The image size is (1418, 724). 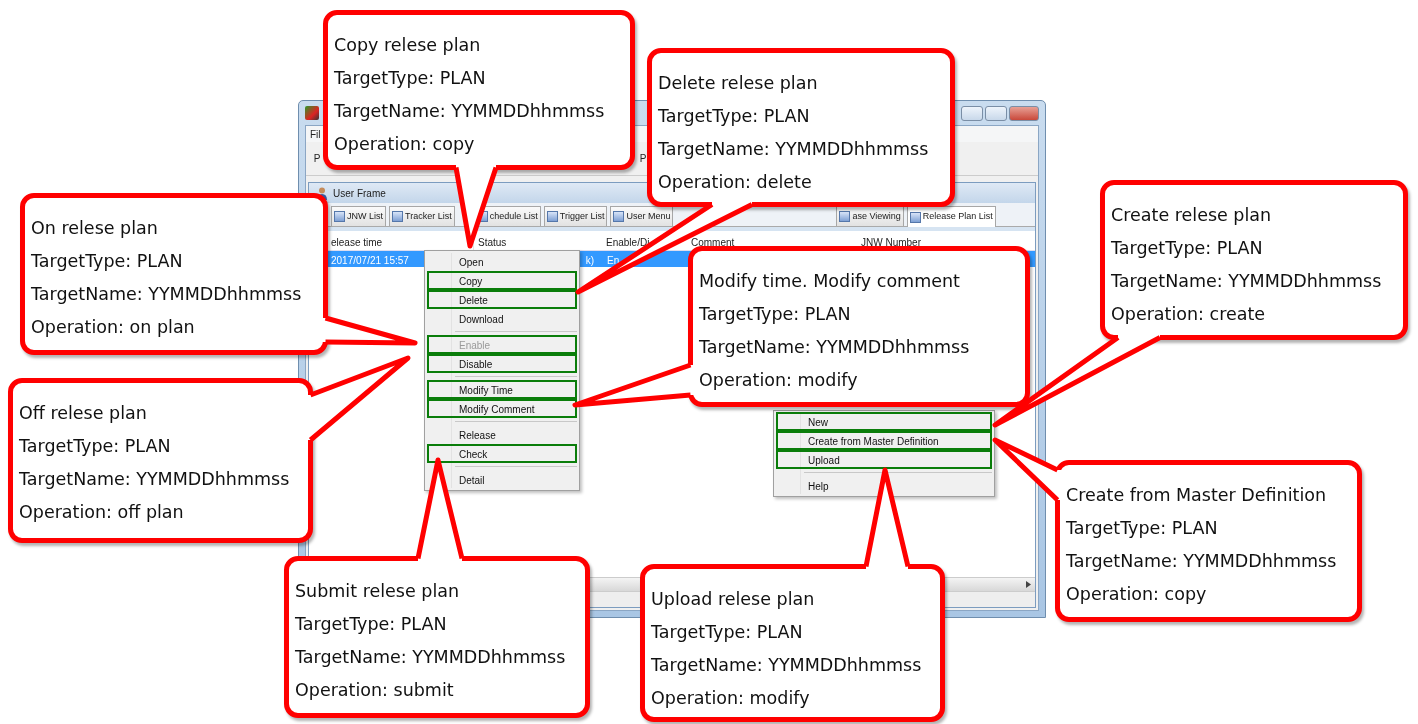 I want to click on table-cell: 2017/07/21 15:57, so click(x=370, y=260).